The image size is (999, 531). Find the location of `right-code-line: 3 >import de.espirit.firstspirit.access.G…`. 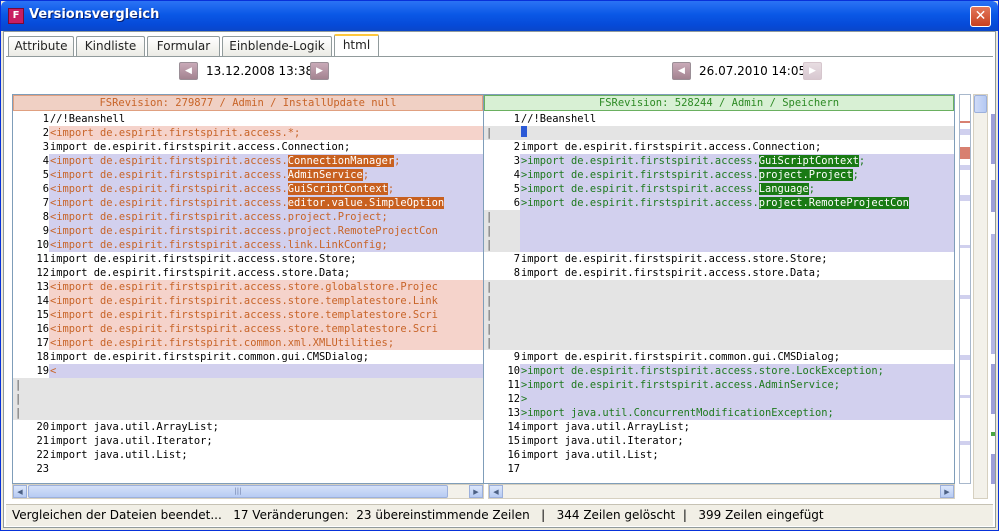

right-code-line: 3 >import de.espirit.firstspirit.access.G… is located at coordinates (719, 161).